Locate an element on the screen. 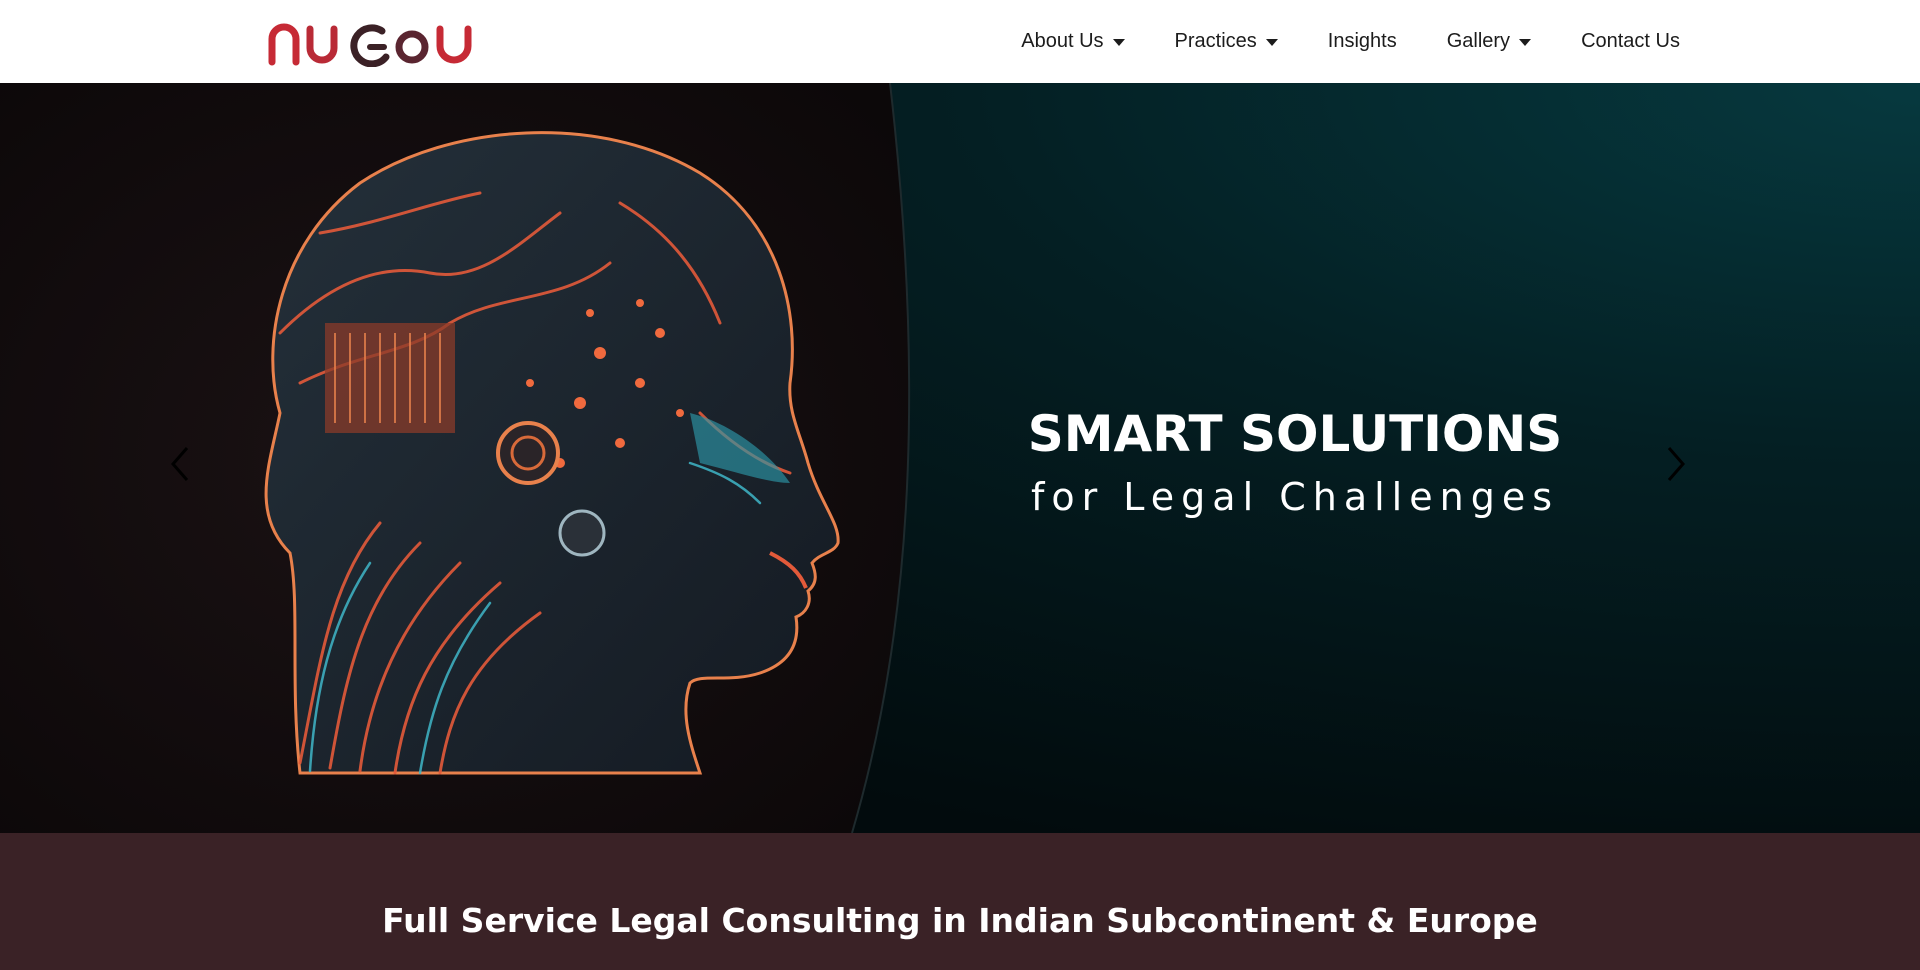 Image resolution: width=1920 pixels, height=970 pixels. nav-item-insights: Insights is located at coordinates (1362, 41).